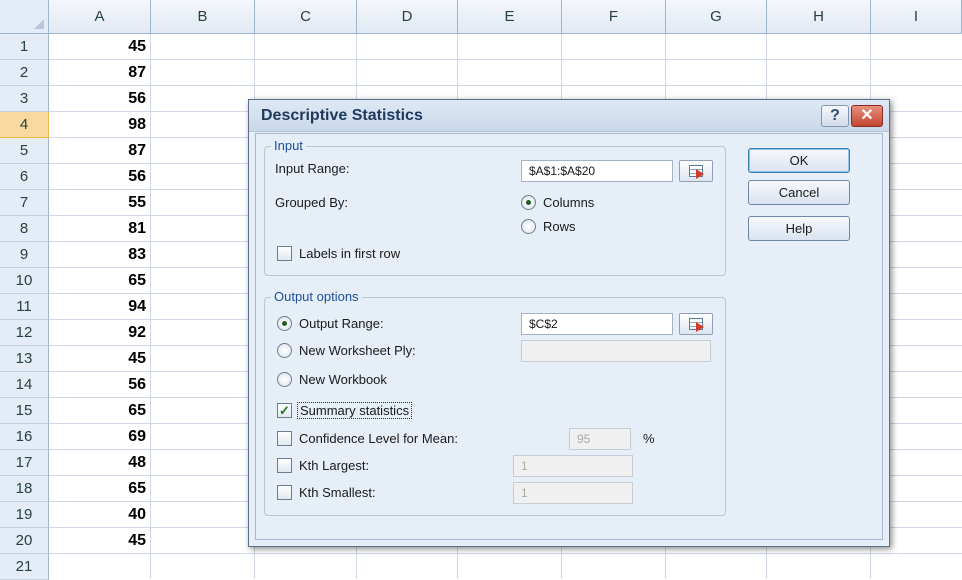  I want to click on input-range-collapse-button, so click(696, 171).